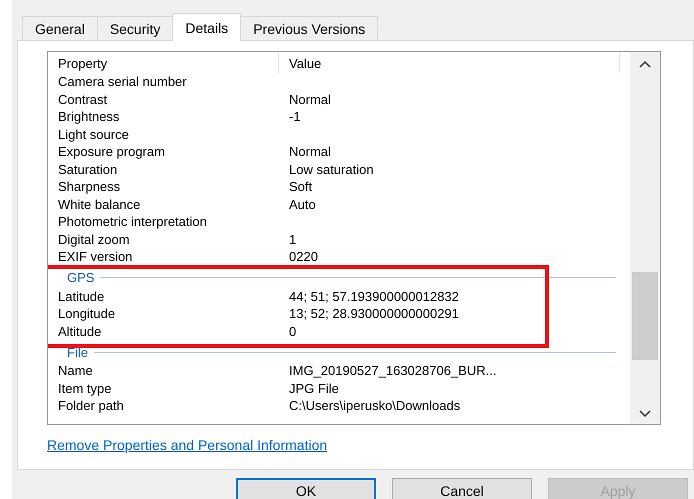 This screenshot has width=694, height=499. What do you see at coordinates (78, 352) in the screenshot?
I see `group-header: File` at bounding box center [78, 352].